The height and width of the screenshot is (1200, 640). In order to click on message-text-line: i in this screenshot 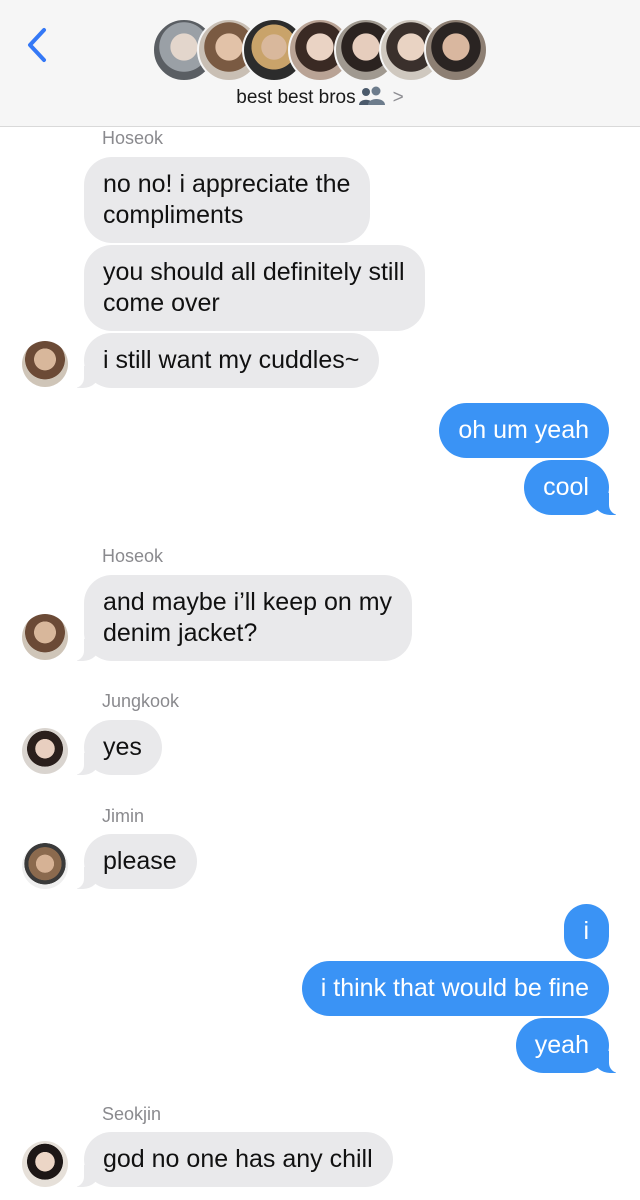, I will do `click(586, 931)`.